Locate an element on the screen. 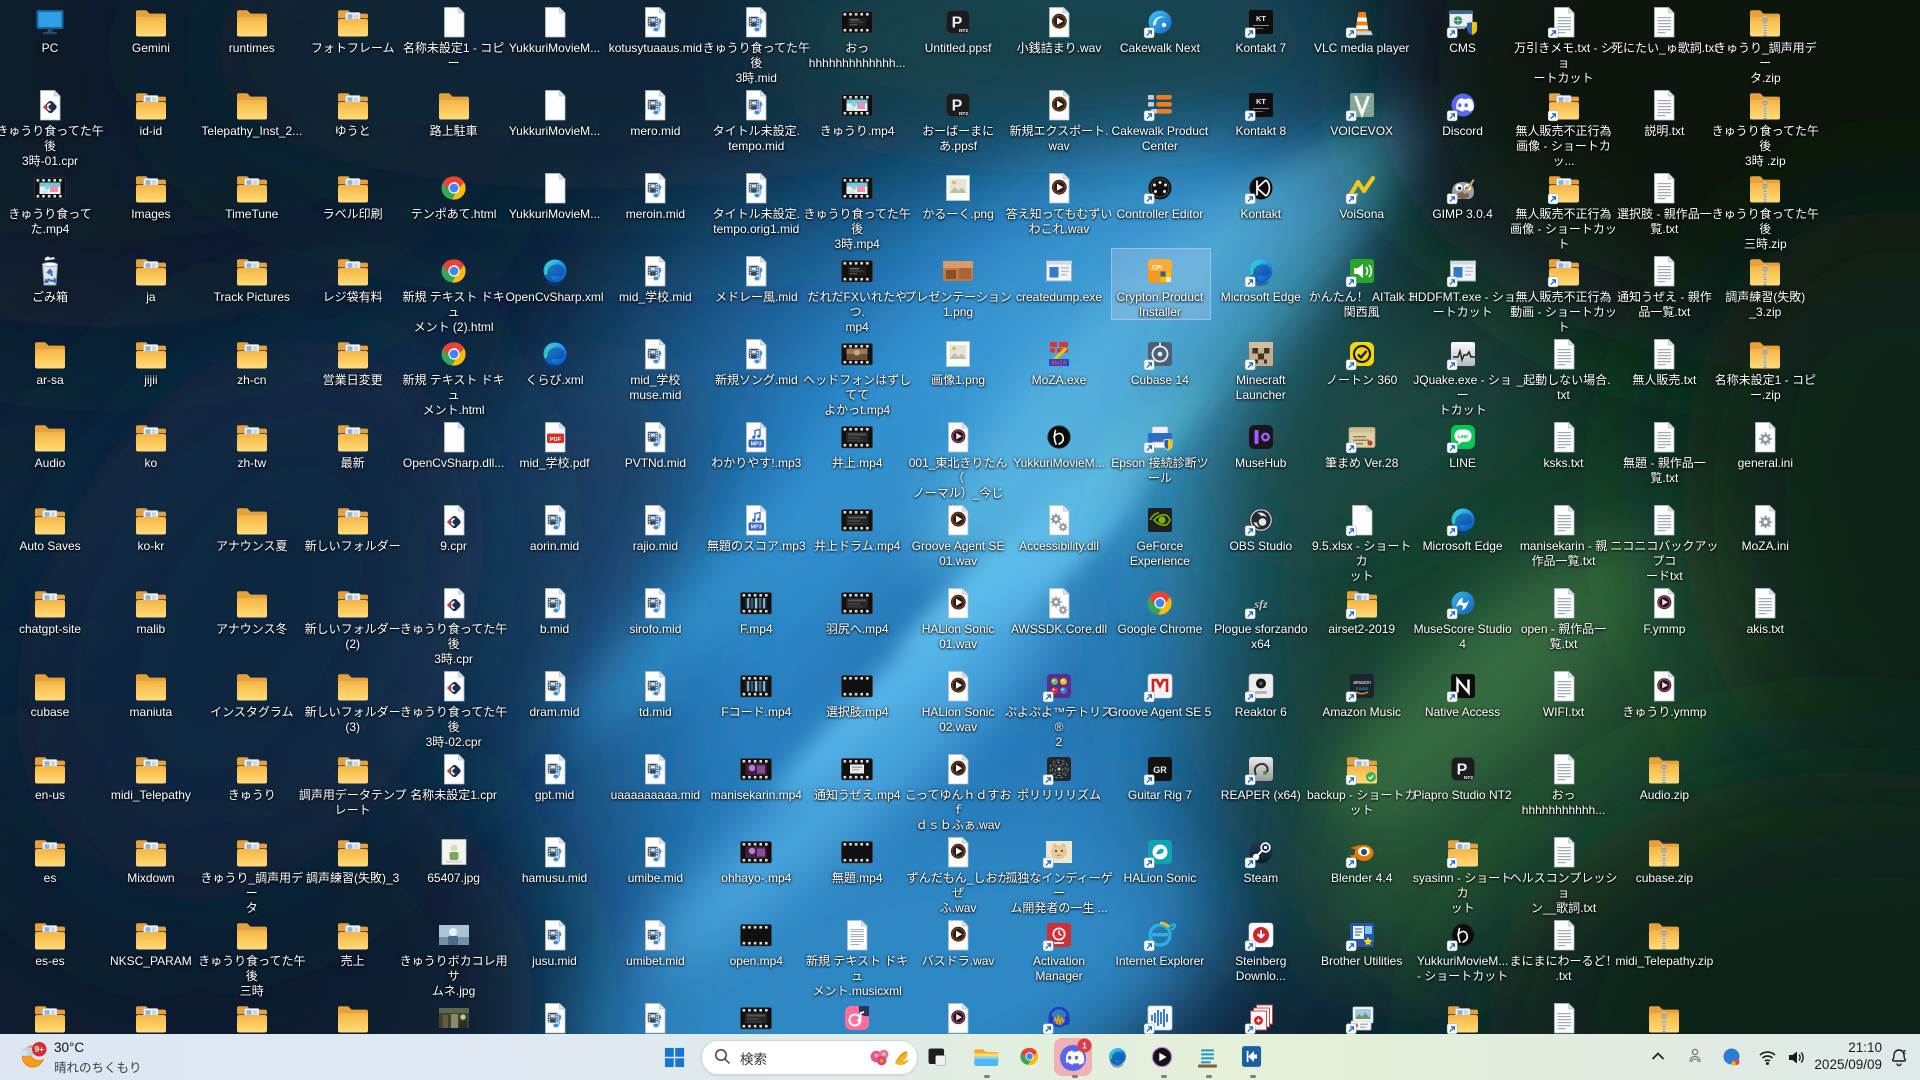 The height and width of the screenshot is (1080, 1920). svg-text: 9+ is located at coordinates (40, 1049).